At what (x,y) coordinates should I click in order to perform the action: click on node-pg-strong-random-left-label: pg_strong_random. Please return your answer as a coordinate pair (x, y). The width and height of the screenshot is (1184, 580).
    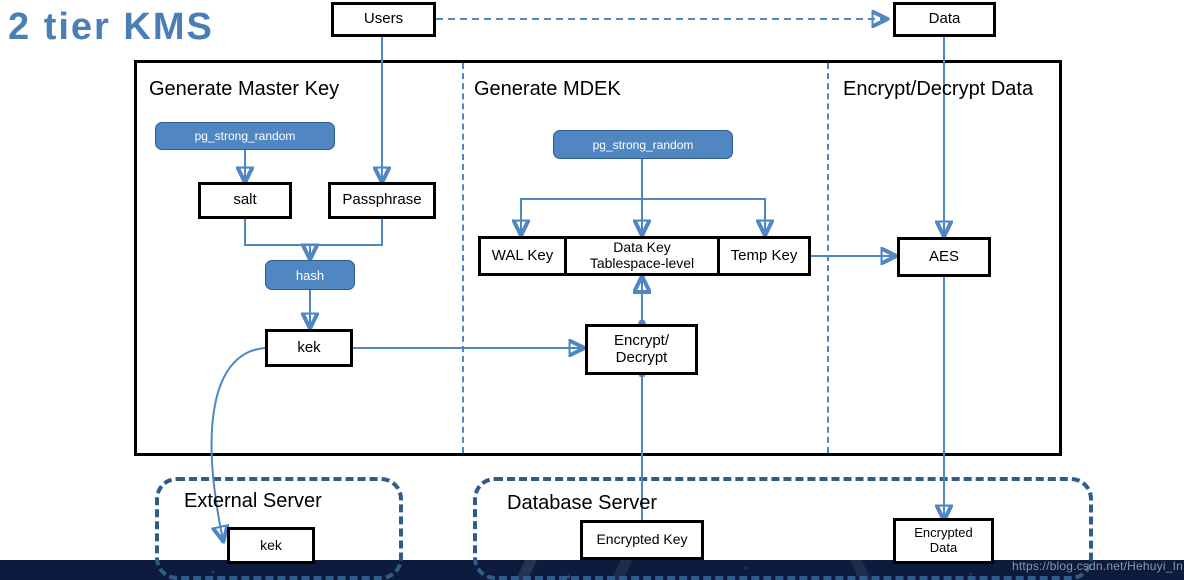
    Looking at the image, I should click on (245, 136).